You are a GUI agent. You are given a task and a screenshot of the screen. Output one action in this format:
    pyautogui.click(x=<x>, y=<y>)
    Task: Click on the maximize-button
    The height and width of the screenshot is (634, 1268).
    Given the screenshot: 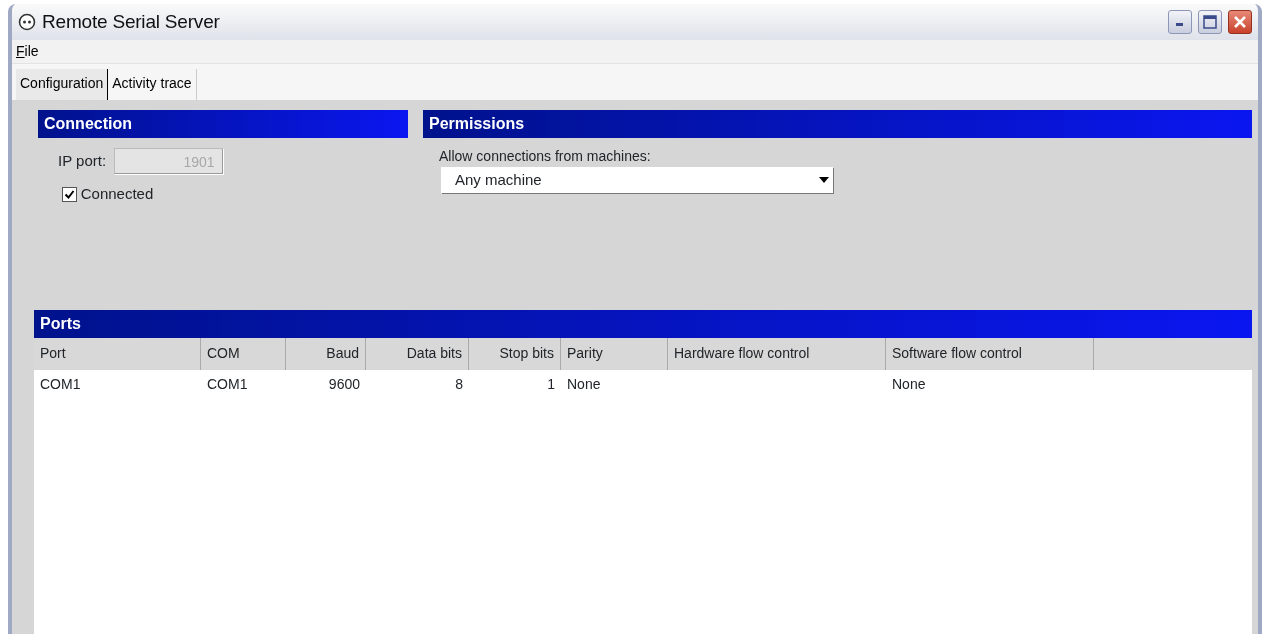 What is the action you would take?
    pyautogui.click(x=1210, y=22)
    